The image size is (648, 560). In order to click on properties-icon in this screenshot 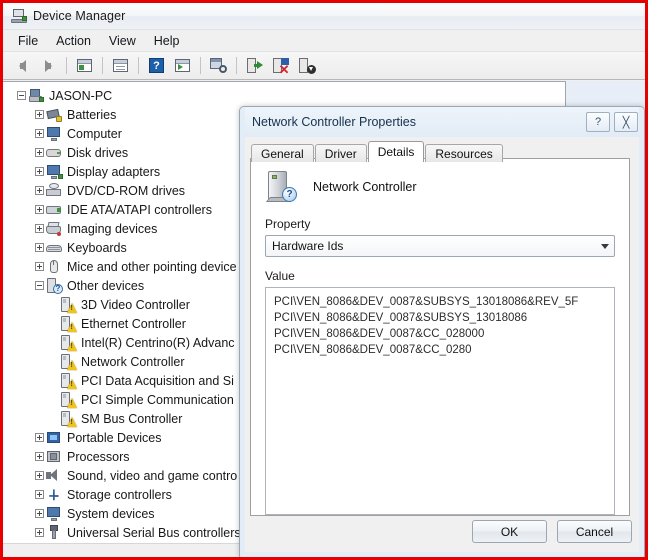, I will do `click(120, 65)`.